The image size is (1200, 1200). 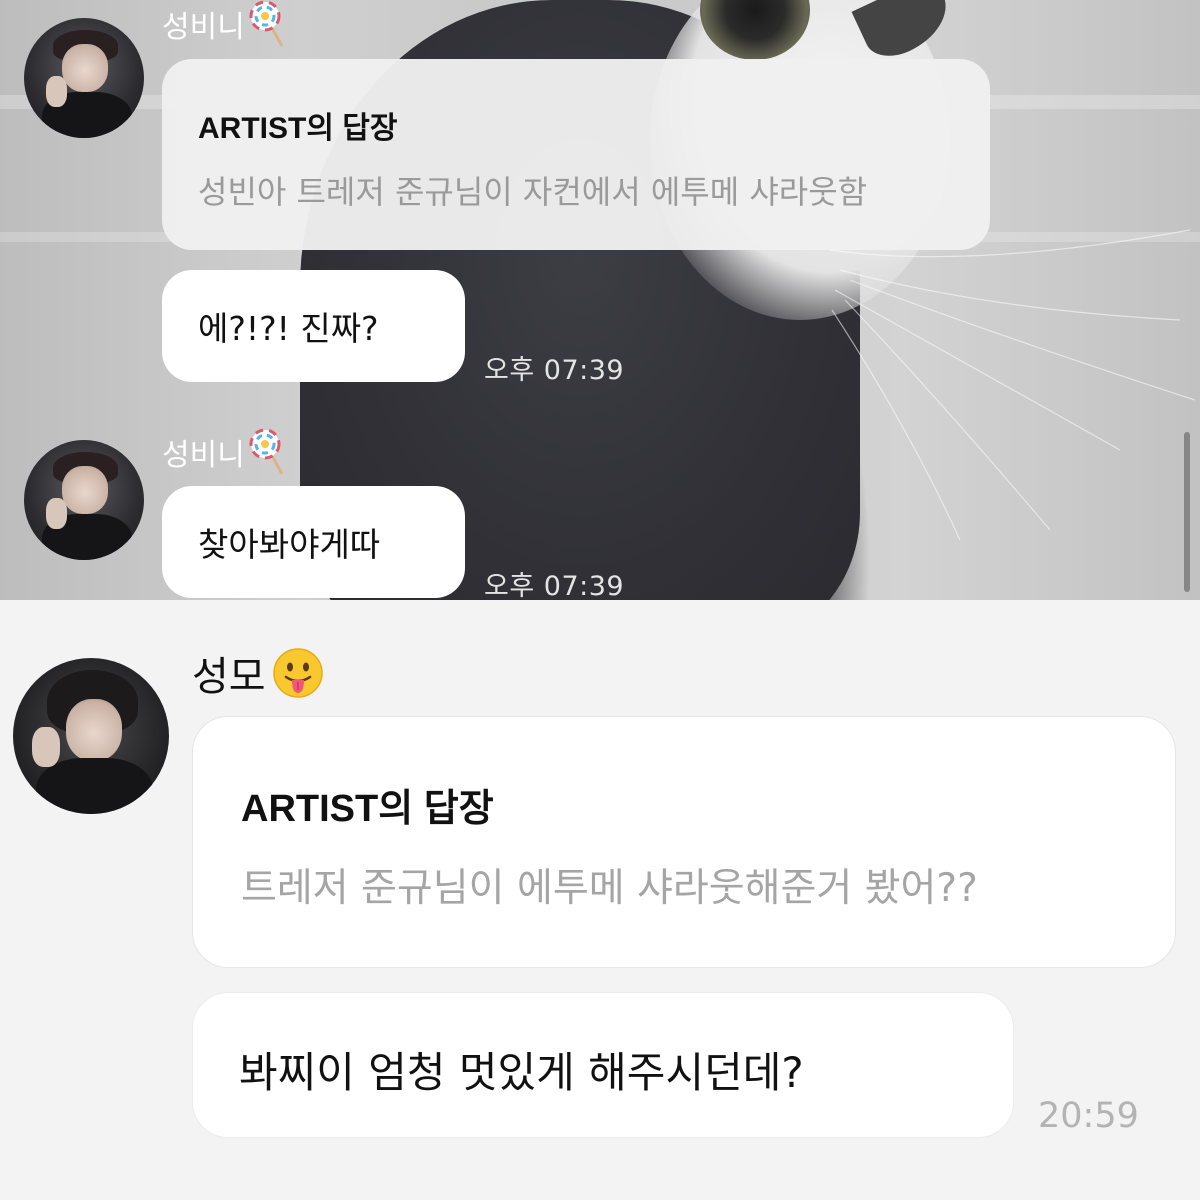 I want to click on message-bubble: 에?!?! 진짜?, so click(x=313, y=326).